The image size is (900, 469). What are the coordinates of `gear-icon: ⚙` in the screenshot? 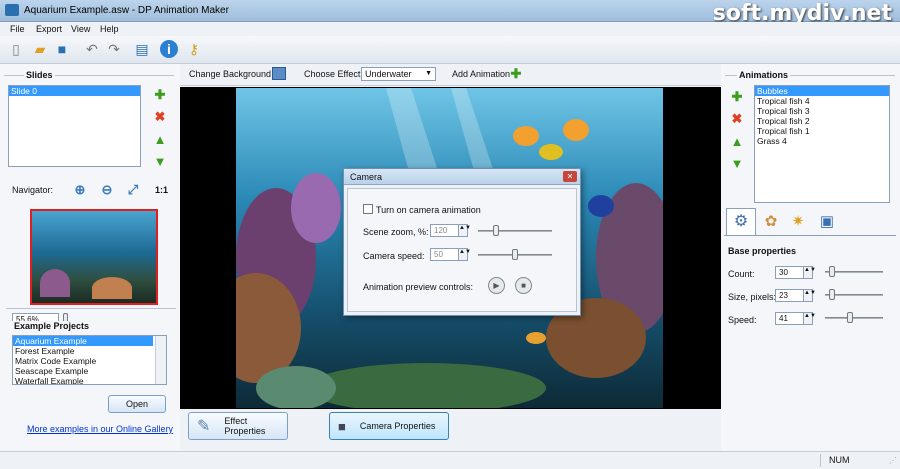 It's located at (741, 221).